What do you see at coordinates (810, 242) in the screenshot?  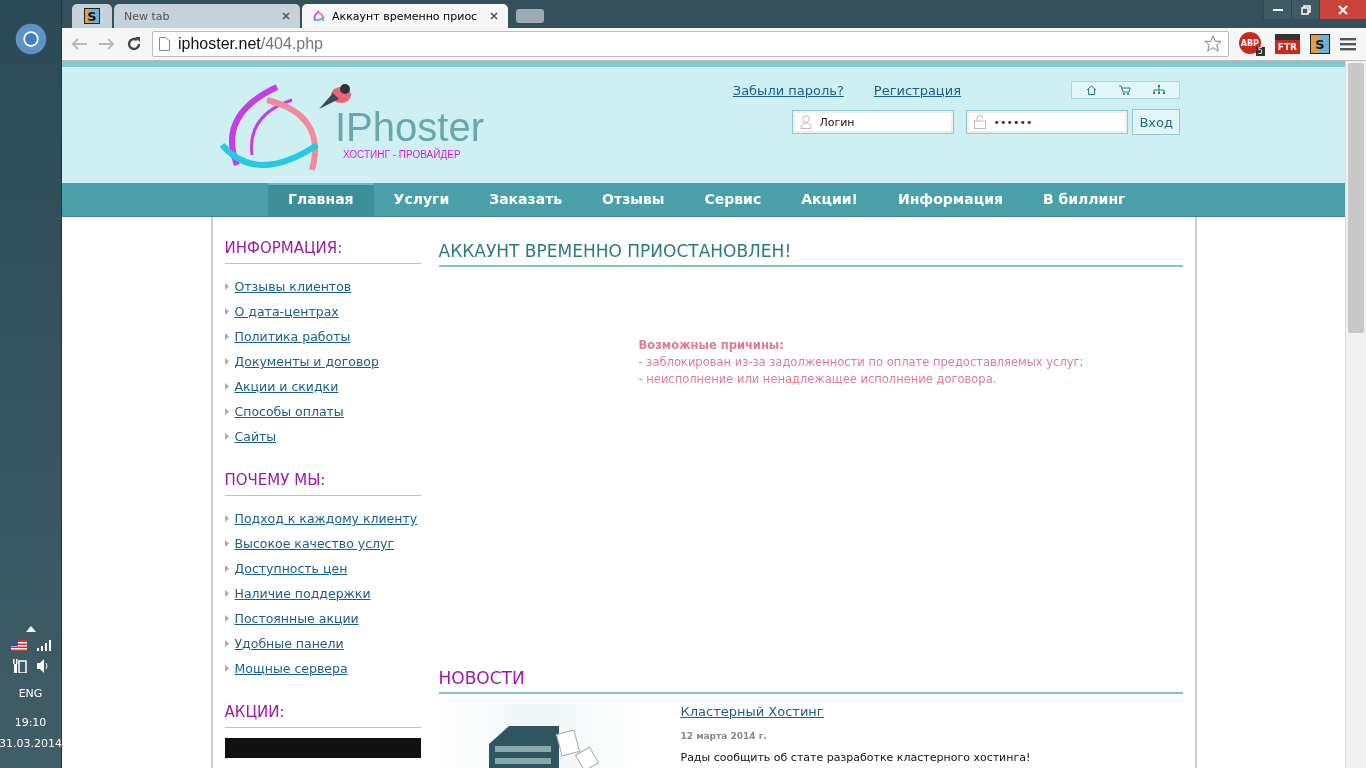 I see `page-heading: АККАУНТ ВРЕМЕННО ПРИОСТАНОВЛЕН!` at bounding box center [810, 242].